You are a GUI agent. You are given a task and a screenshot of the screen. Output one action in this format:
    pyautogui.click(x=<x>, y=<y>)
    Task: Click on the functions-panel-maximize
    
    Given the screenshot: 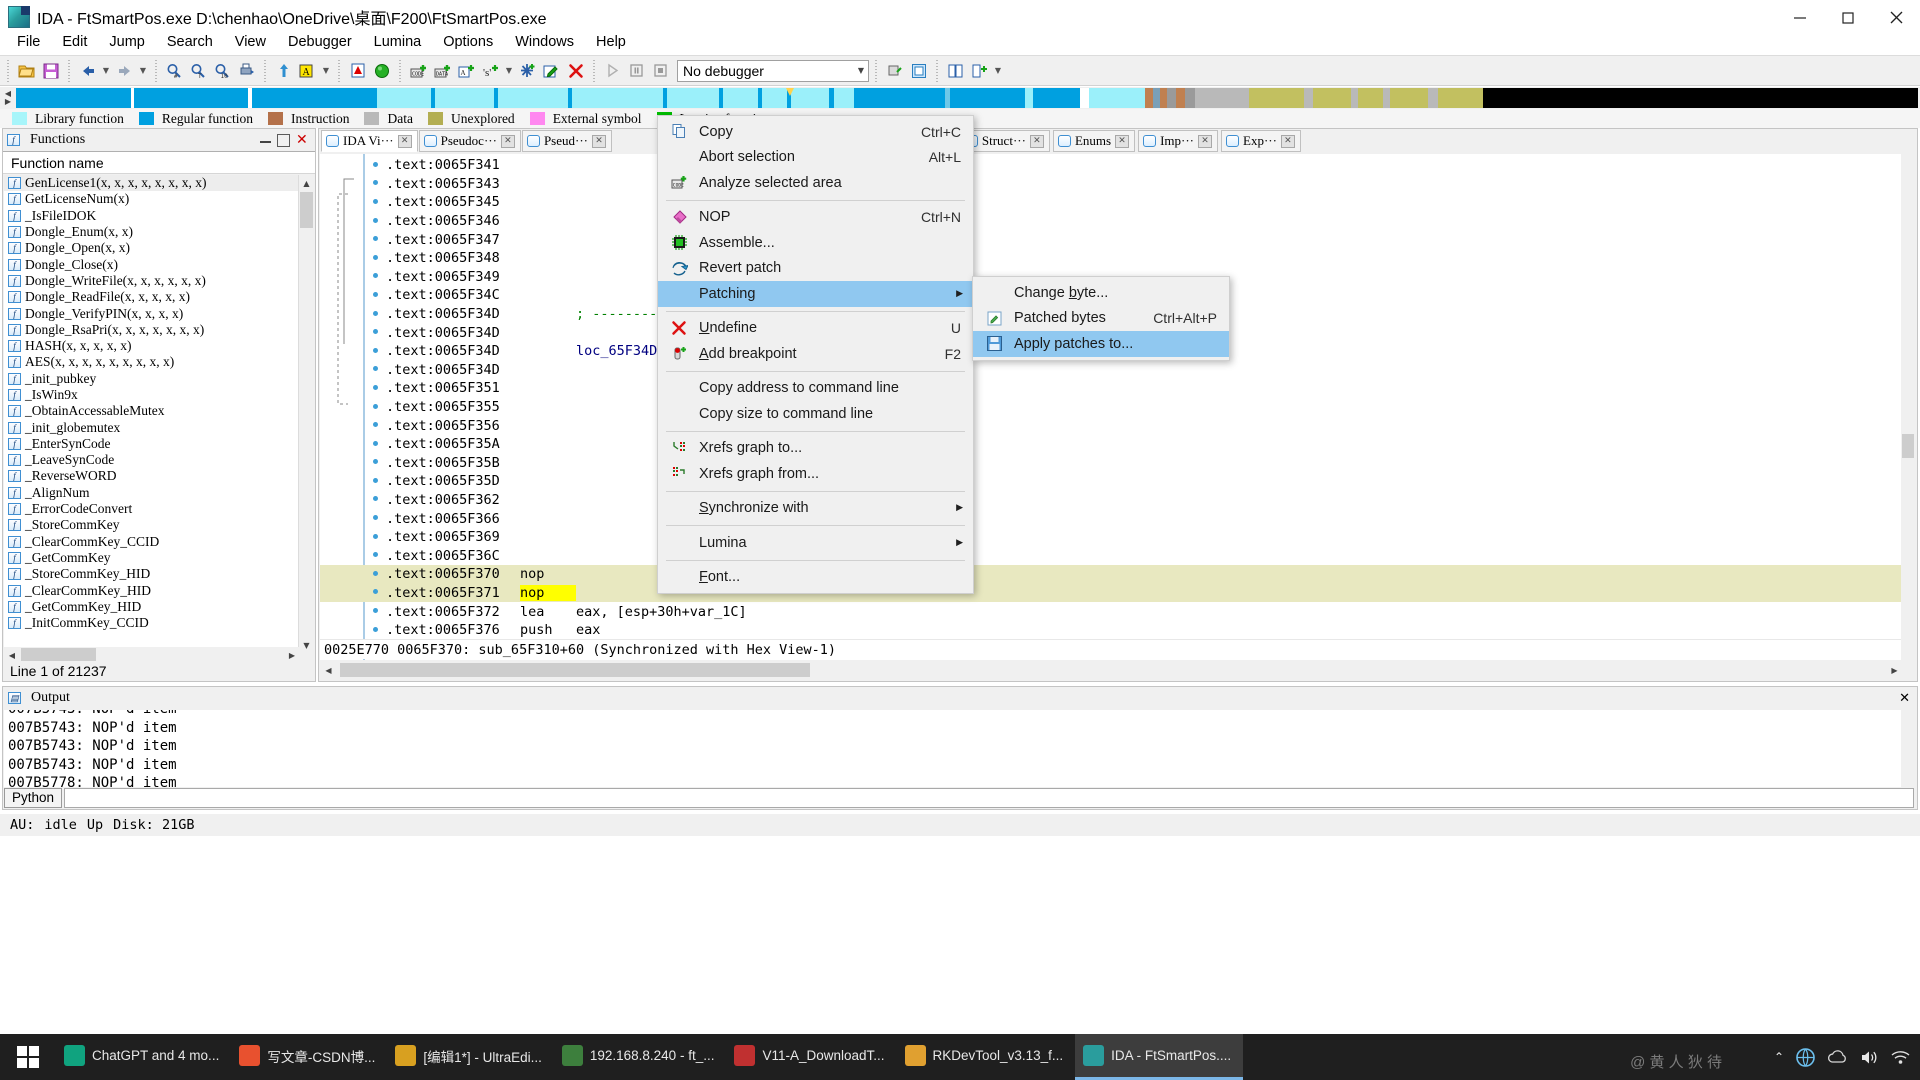 What is the action you would take?
    pyautogui.click(x=283, y=140)
    